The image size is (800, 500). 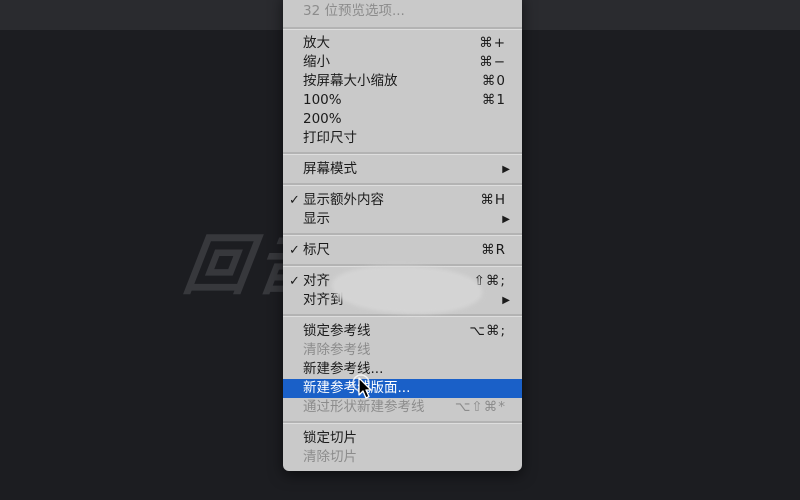 What do you see at coordinates (364, 407) in the screenshot?
I see `menu-item-label: 通过形状新建参考线` at bounding box center [364, 407].